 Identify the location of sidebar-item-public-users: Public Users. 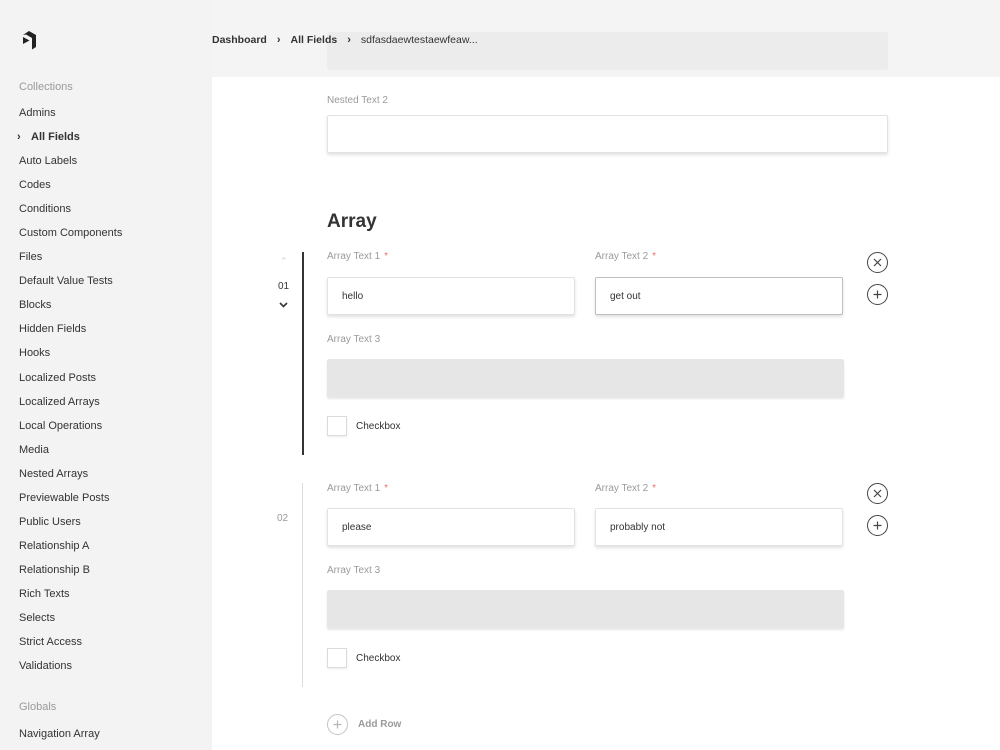
(106, 522).